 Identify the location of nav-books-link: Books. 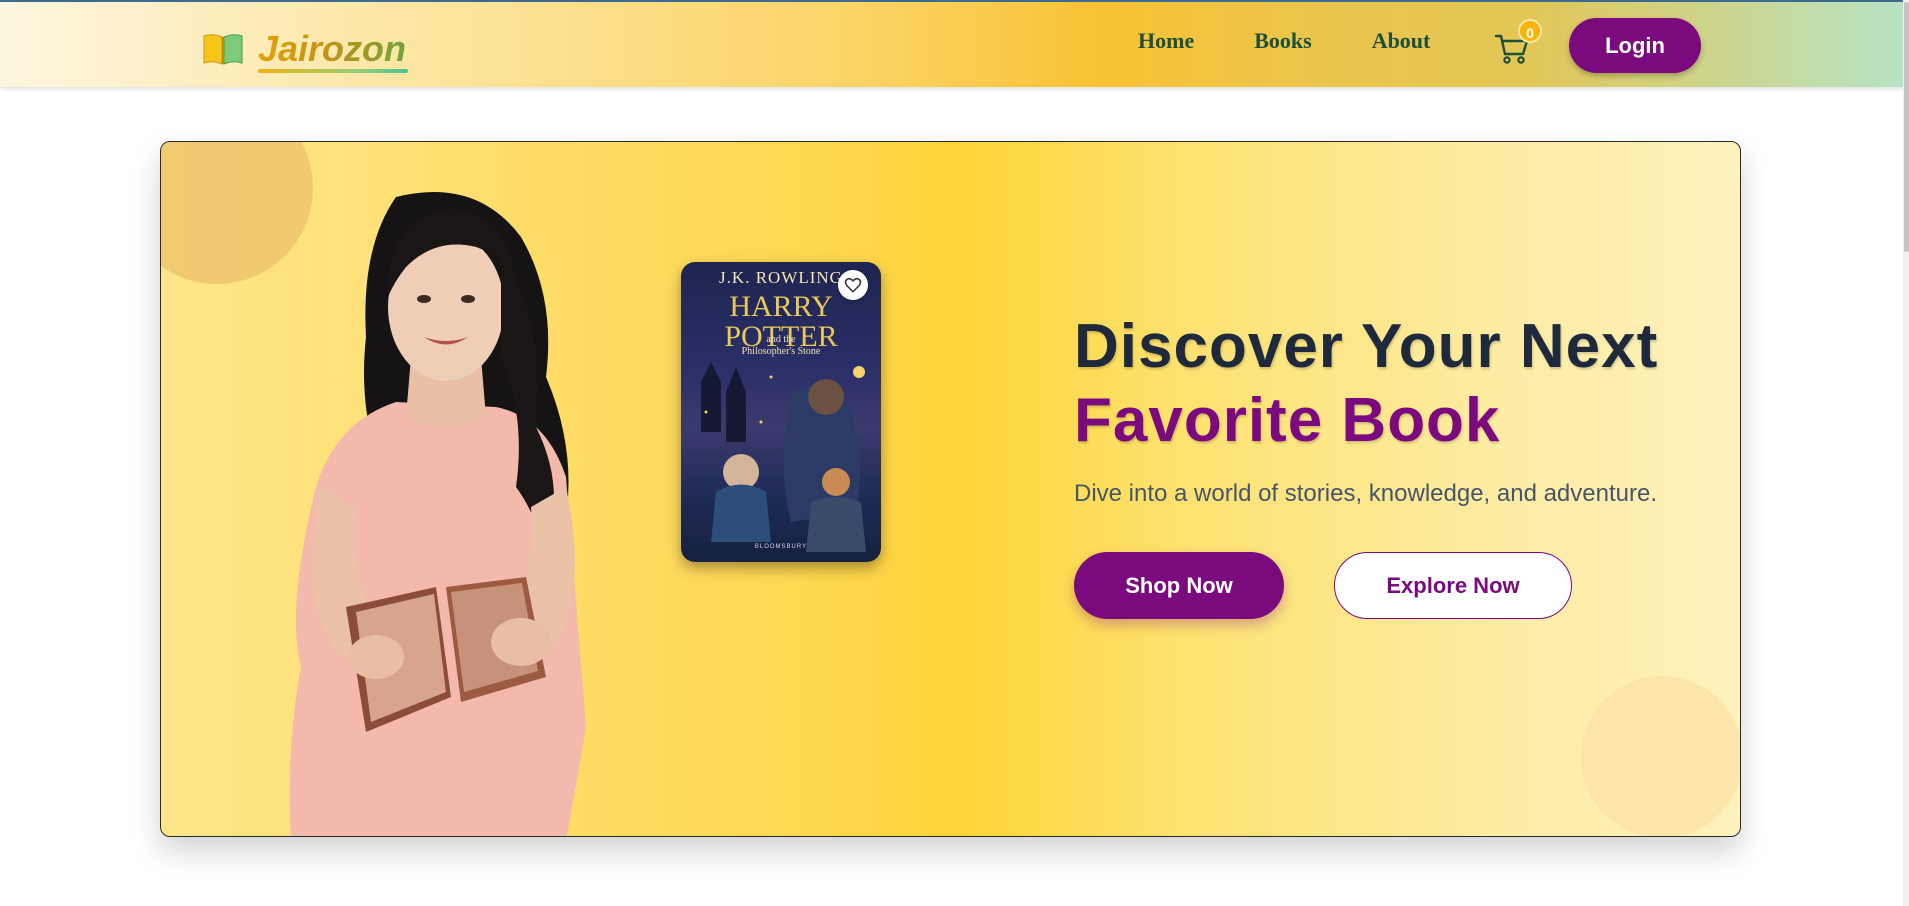
(1282, 41).